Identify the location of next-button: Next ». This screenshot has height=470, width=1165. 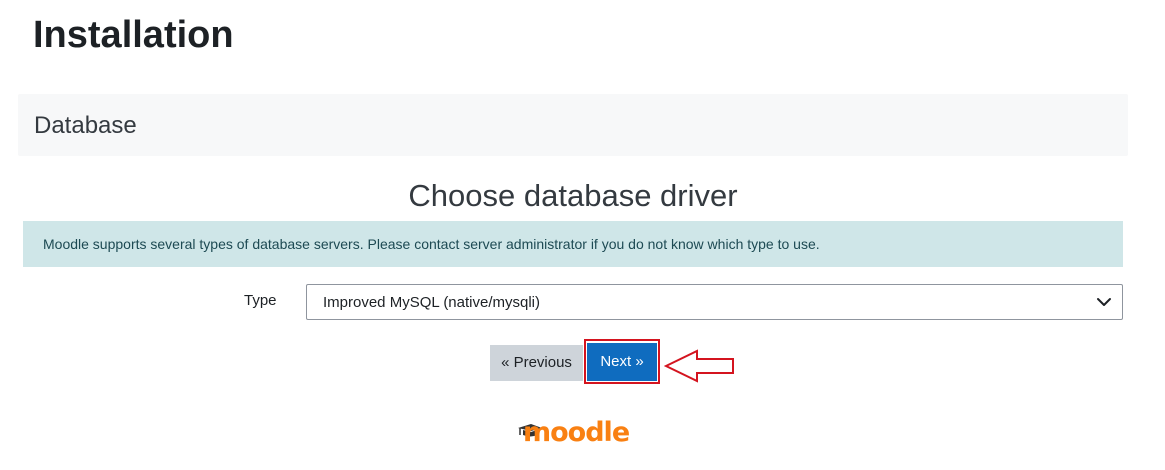
(622, 362).